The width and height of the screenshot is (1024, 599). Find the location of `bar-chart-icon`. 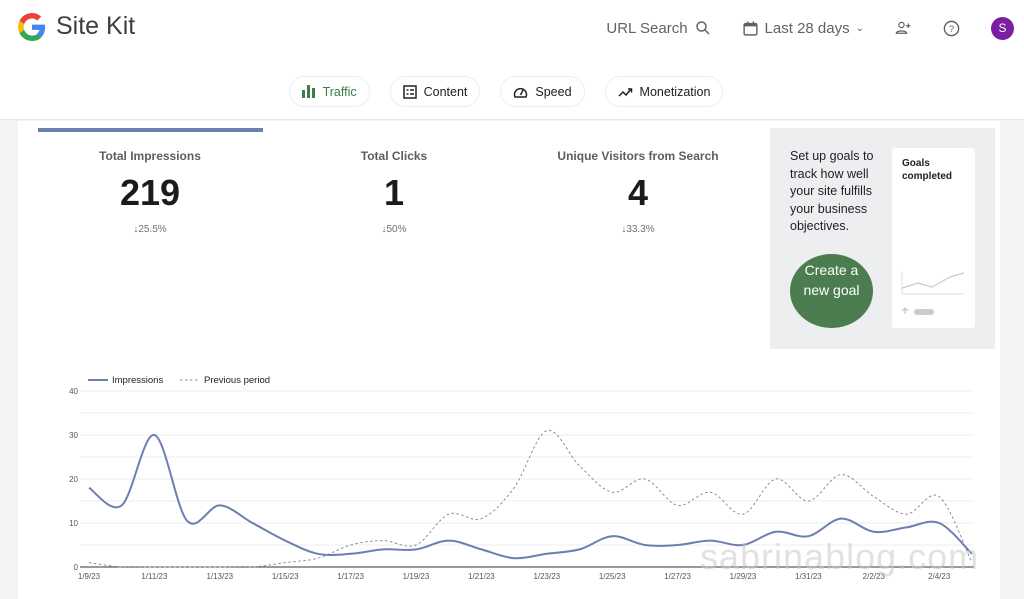

bar-chart-icon is located at coordinates (308, 91).